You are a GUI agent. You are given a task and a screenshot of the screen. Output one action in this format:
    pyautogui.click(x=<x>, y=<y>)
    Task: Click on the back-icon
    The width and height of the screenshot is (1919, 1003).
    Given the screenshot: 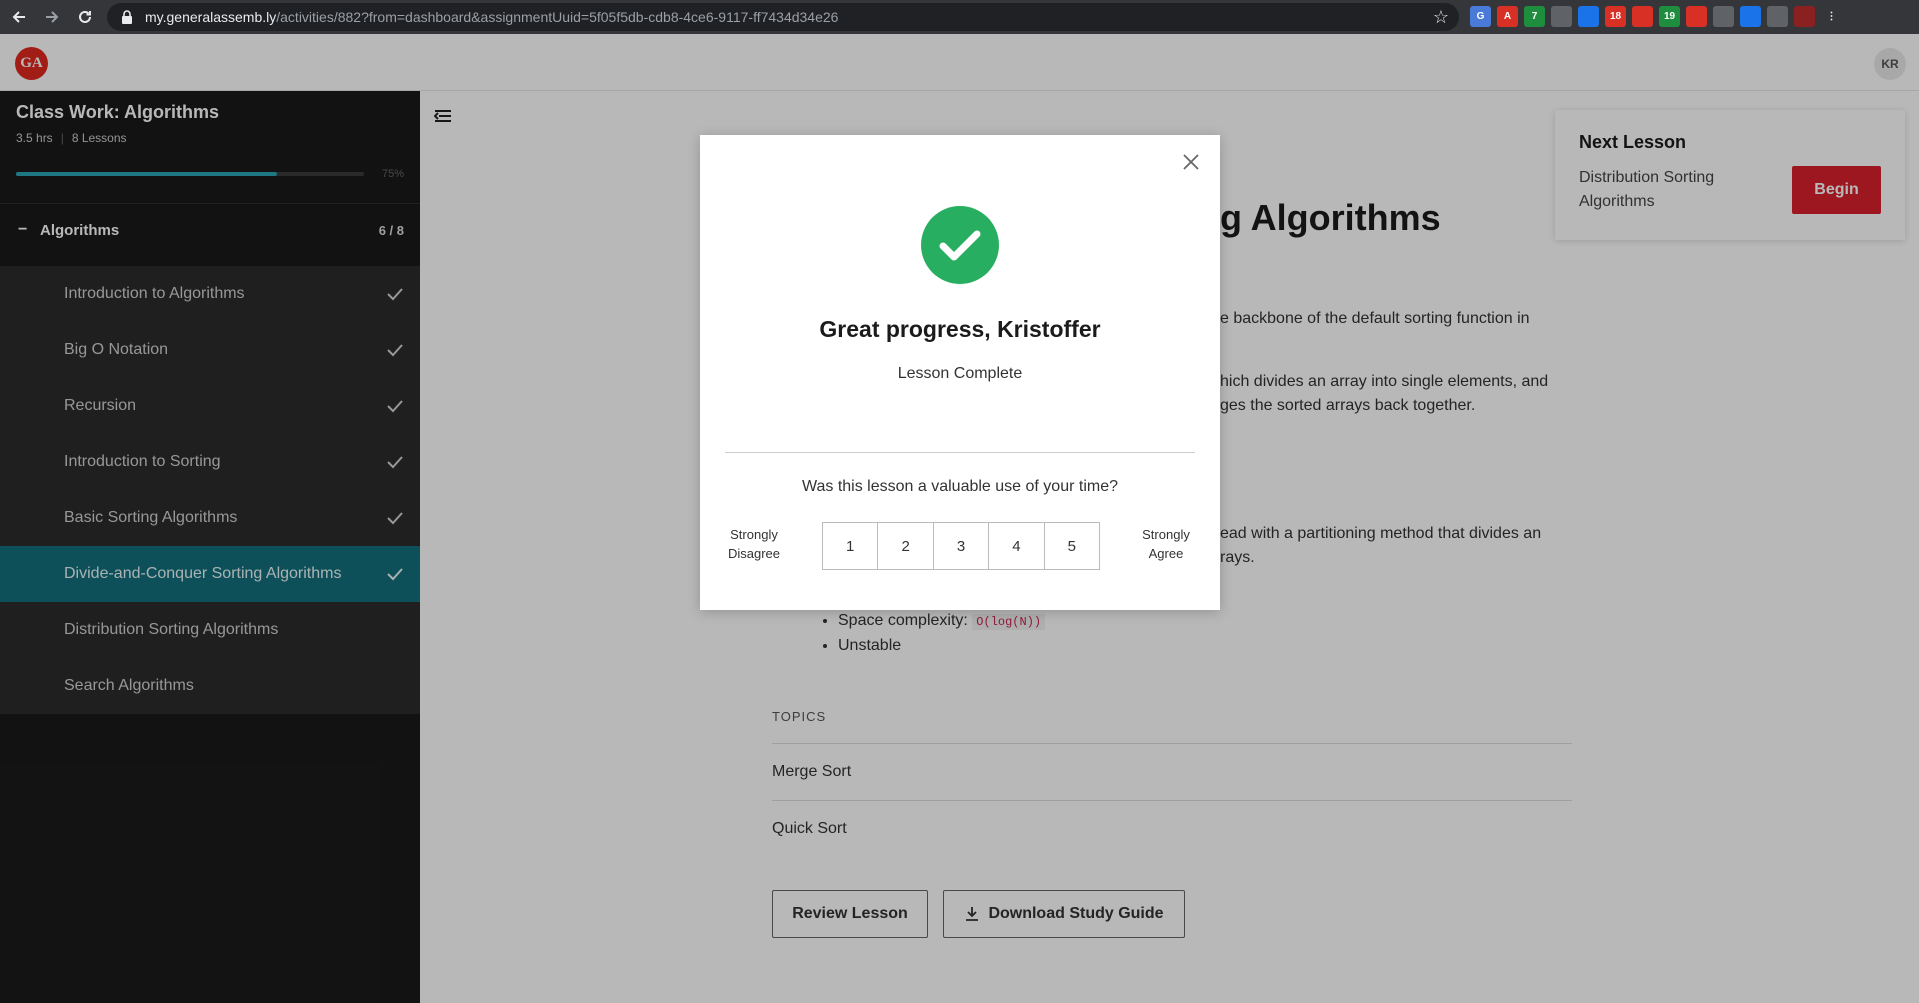 What is the action you would take?
    pyautogui.click(x=19, y=17)
    